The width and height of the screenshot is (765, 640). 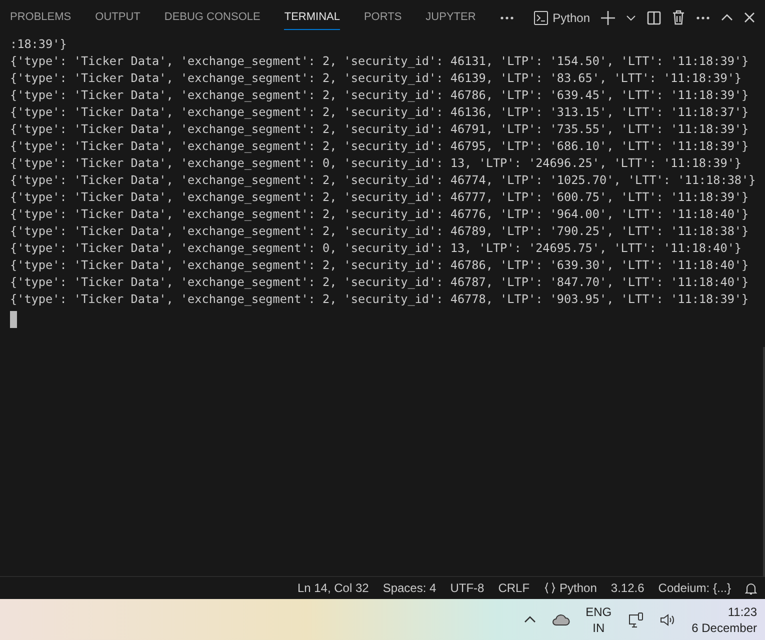 I want to click on bell-icon, so click(x=751, y=588).